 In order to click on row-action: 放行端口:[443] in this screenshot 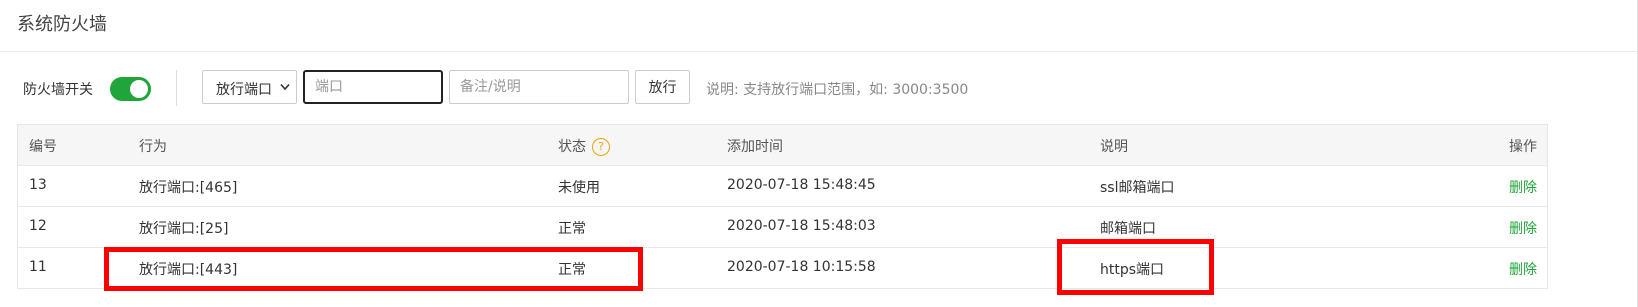, I will do `click(188, 270)`.